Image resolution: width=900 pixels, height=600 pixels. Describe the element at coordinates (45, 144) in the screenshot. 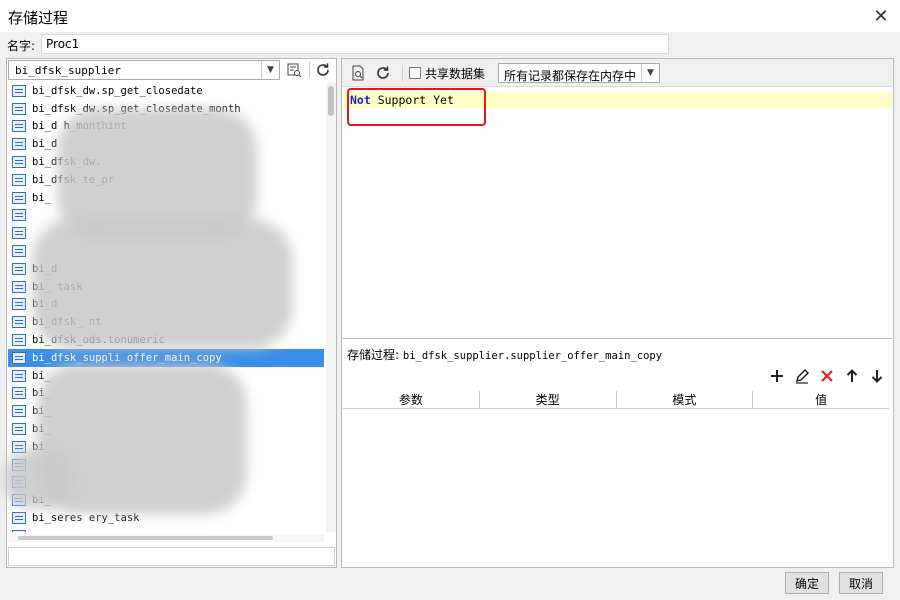

I see `list-item-label: bi_d` at that location.